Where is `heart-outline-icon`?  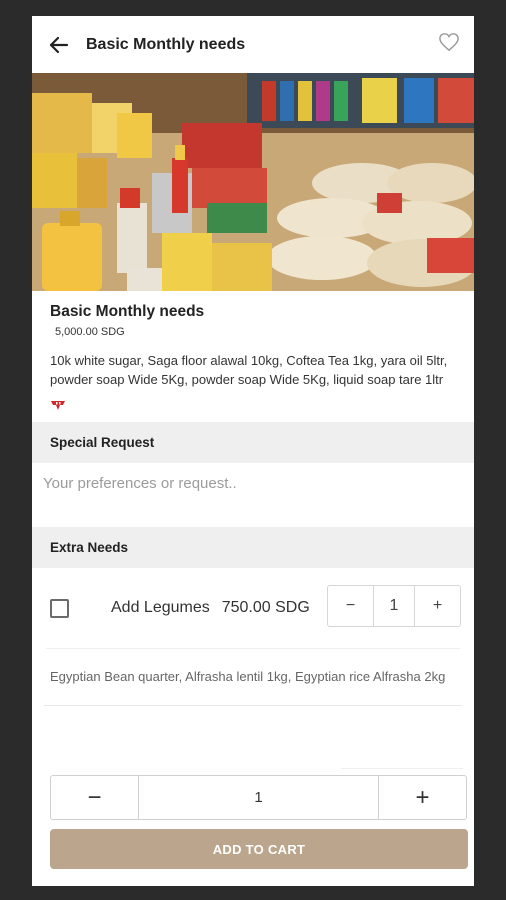 heart-outline-icon is located at coordinates (449, 42).